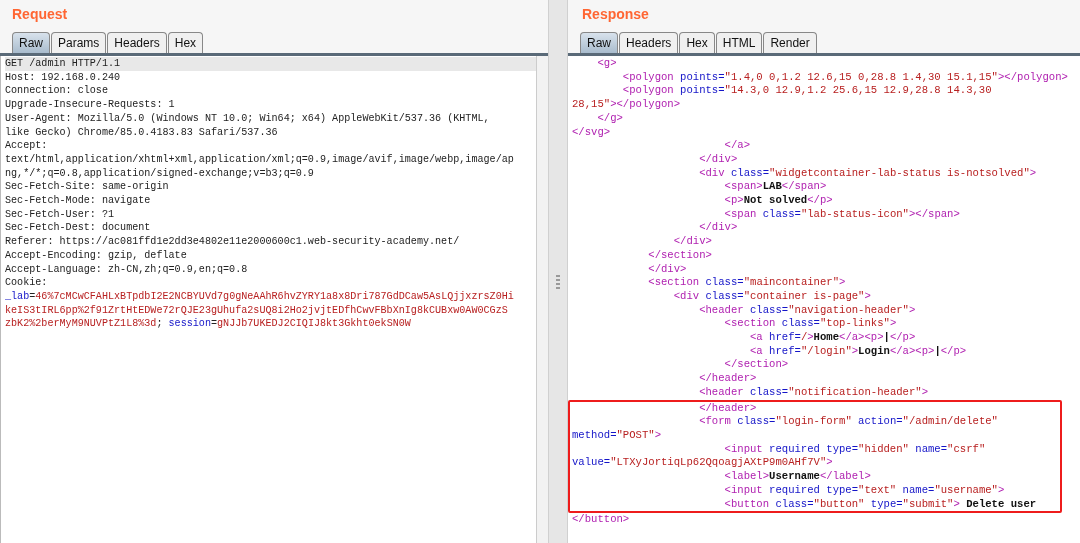  I want to click on code-line: </g>, so click(610, 118).